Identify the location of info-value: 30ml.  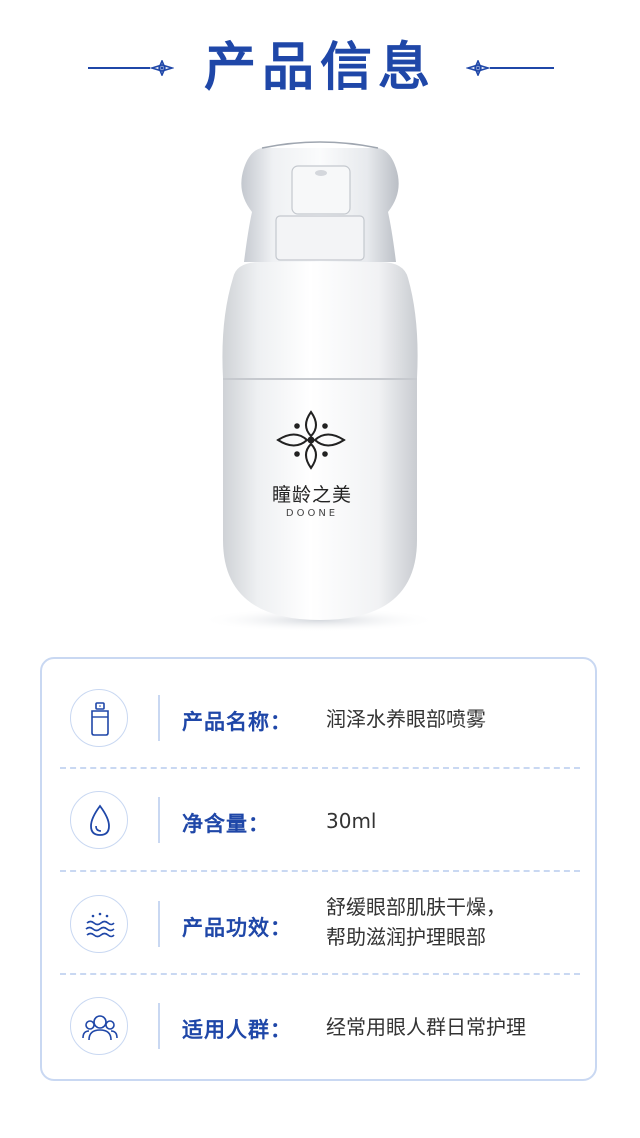
(351, 821).